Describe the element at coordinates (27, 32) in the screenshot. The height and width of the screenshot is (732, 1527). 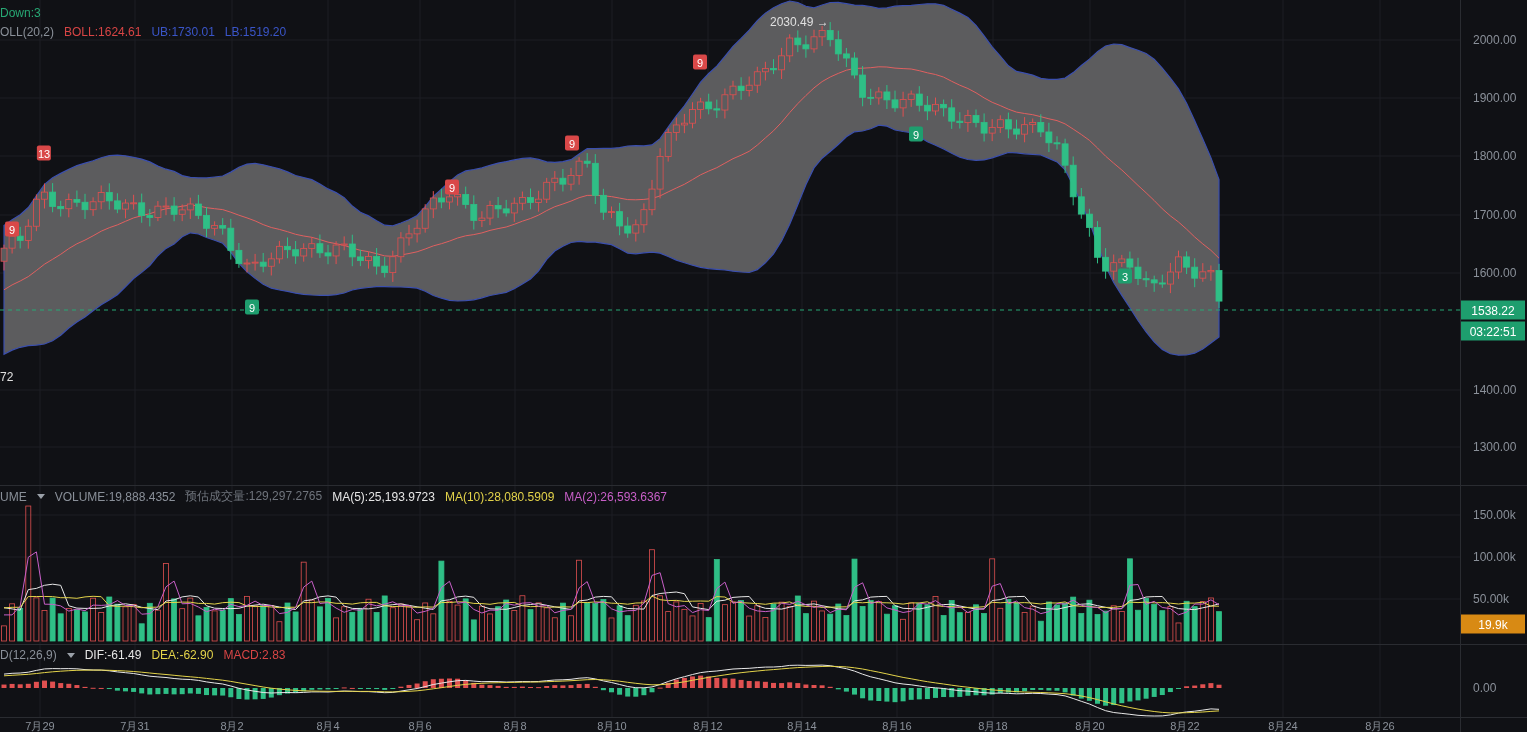
I see `indicator-name: OLL(20,2)` at that location.